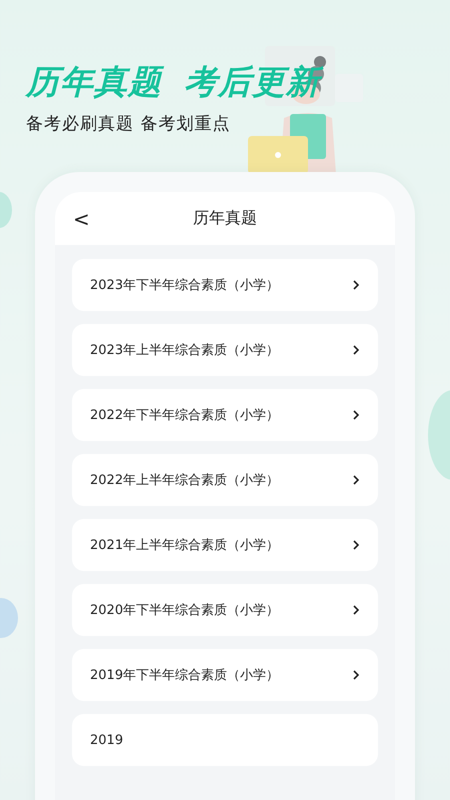 The height and width of the screenshot is (800, 450). What do you see at coordinates (94, 82) in the screenshot?
I see `headline: 历年真题` at bounding box center [94, 82].